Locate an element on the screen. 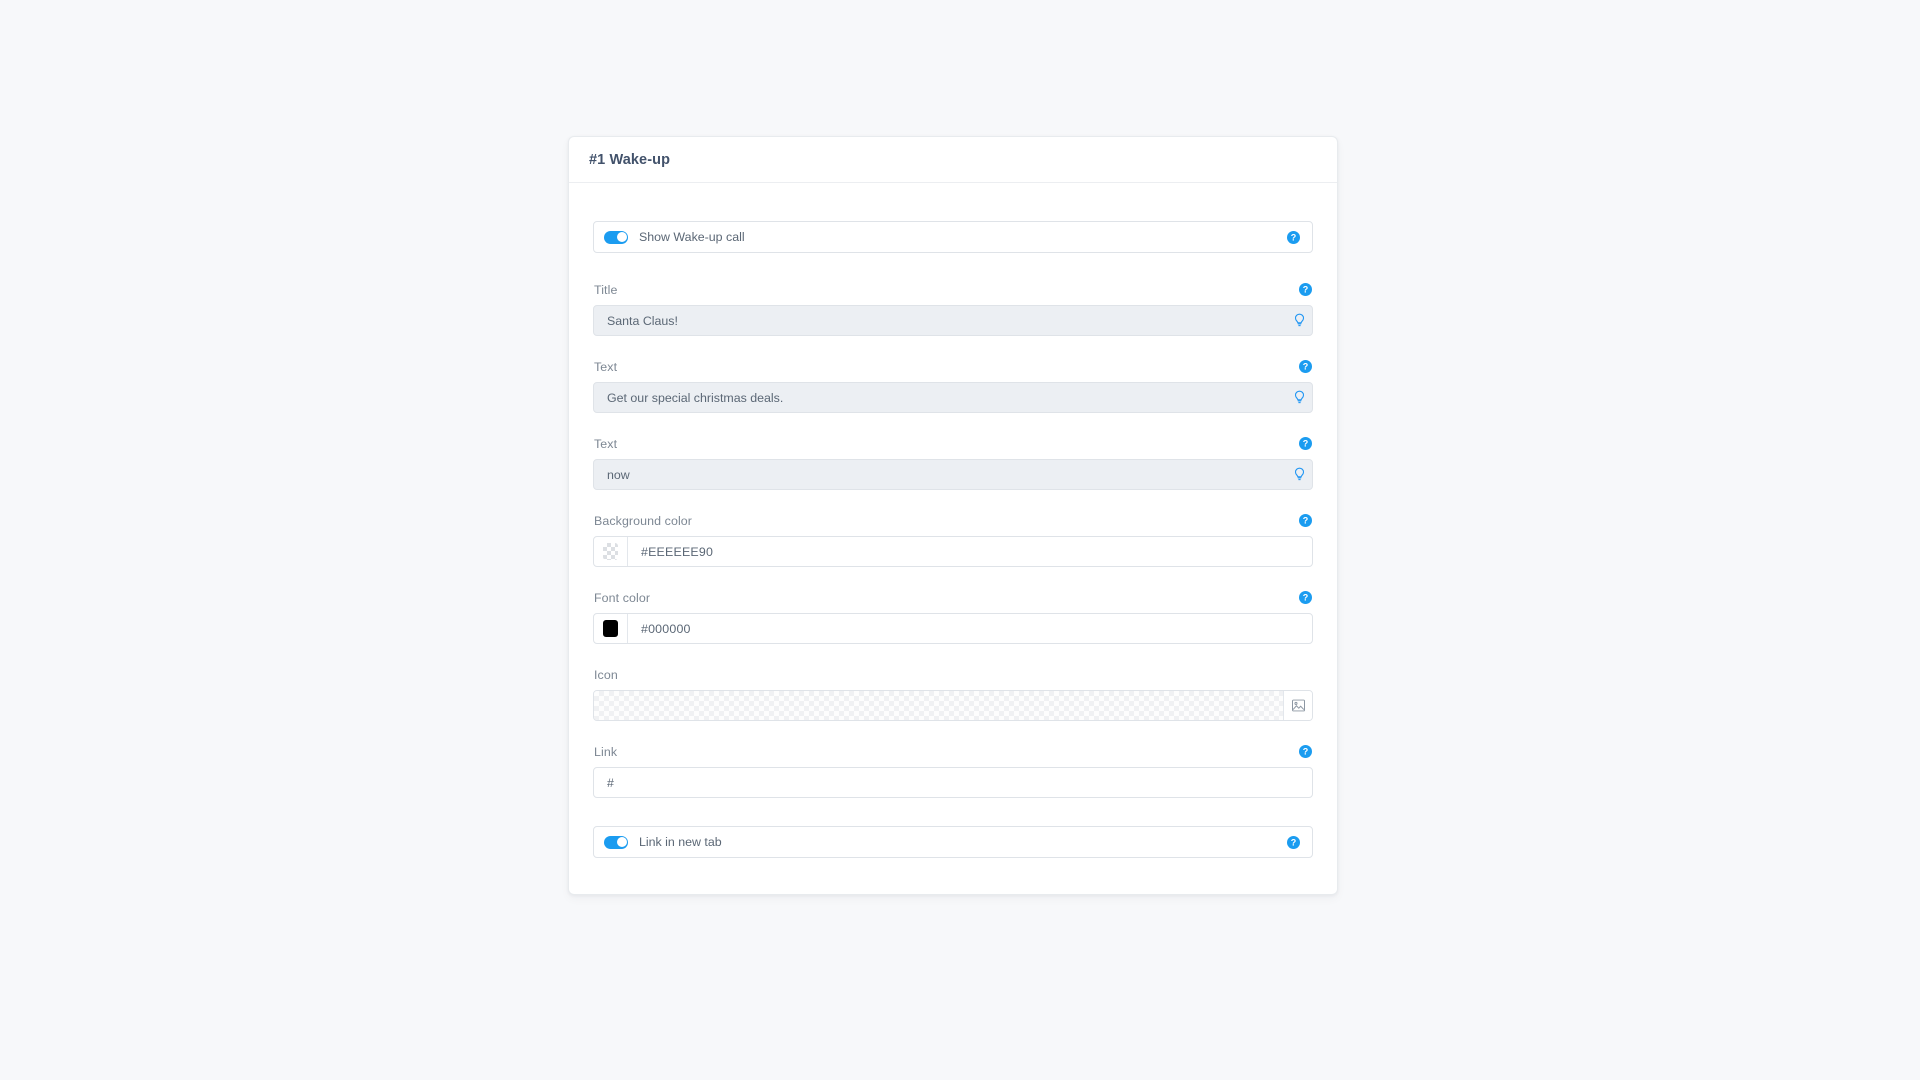  page-title: #1 Wake-up is located at coordinates (630, 159).